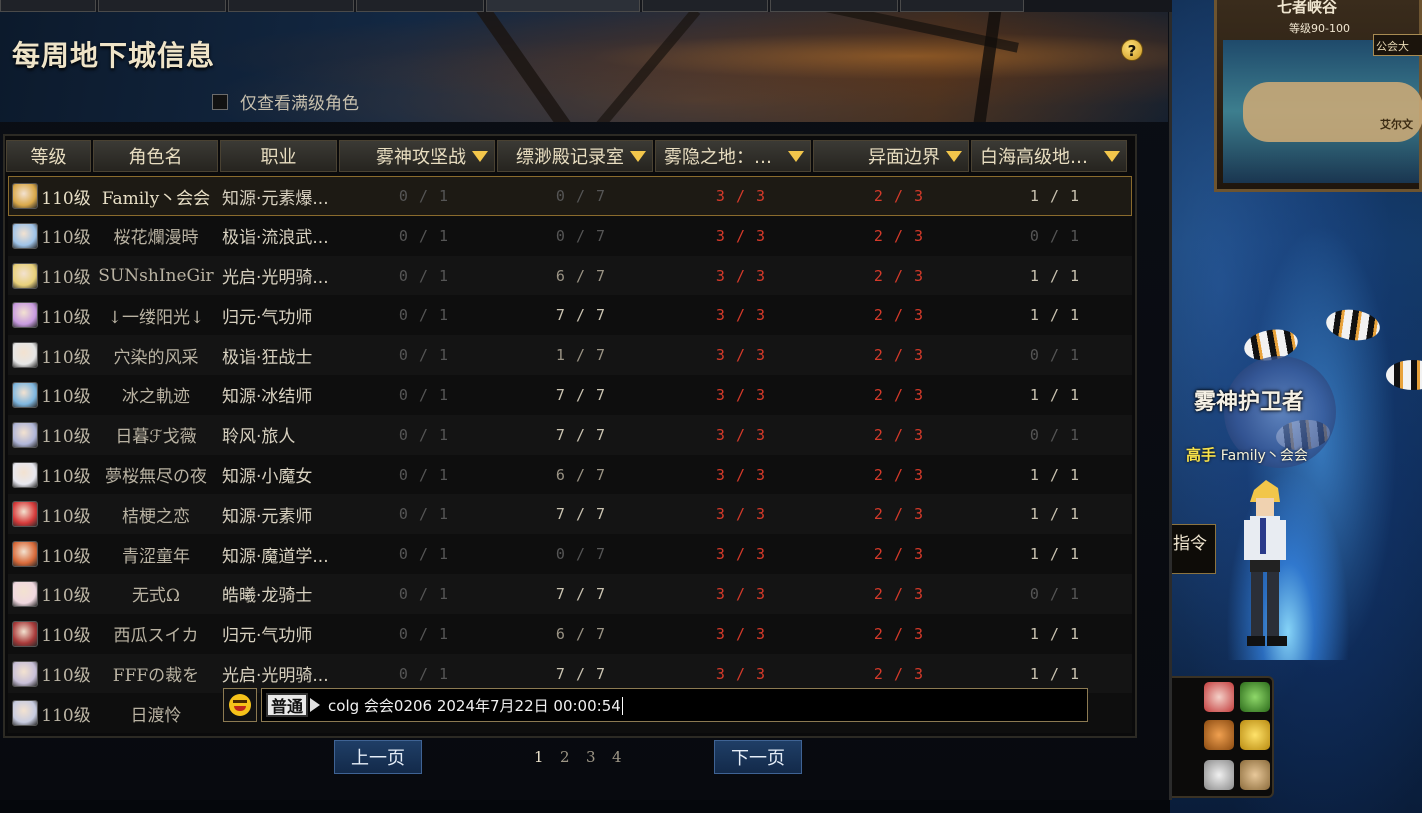 Image resolution: width=1422 pixels, height=813 pixels. Describe the element at coordinates (1332, 112) in the screenshot. I see `minimap-parchment` at that location.